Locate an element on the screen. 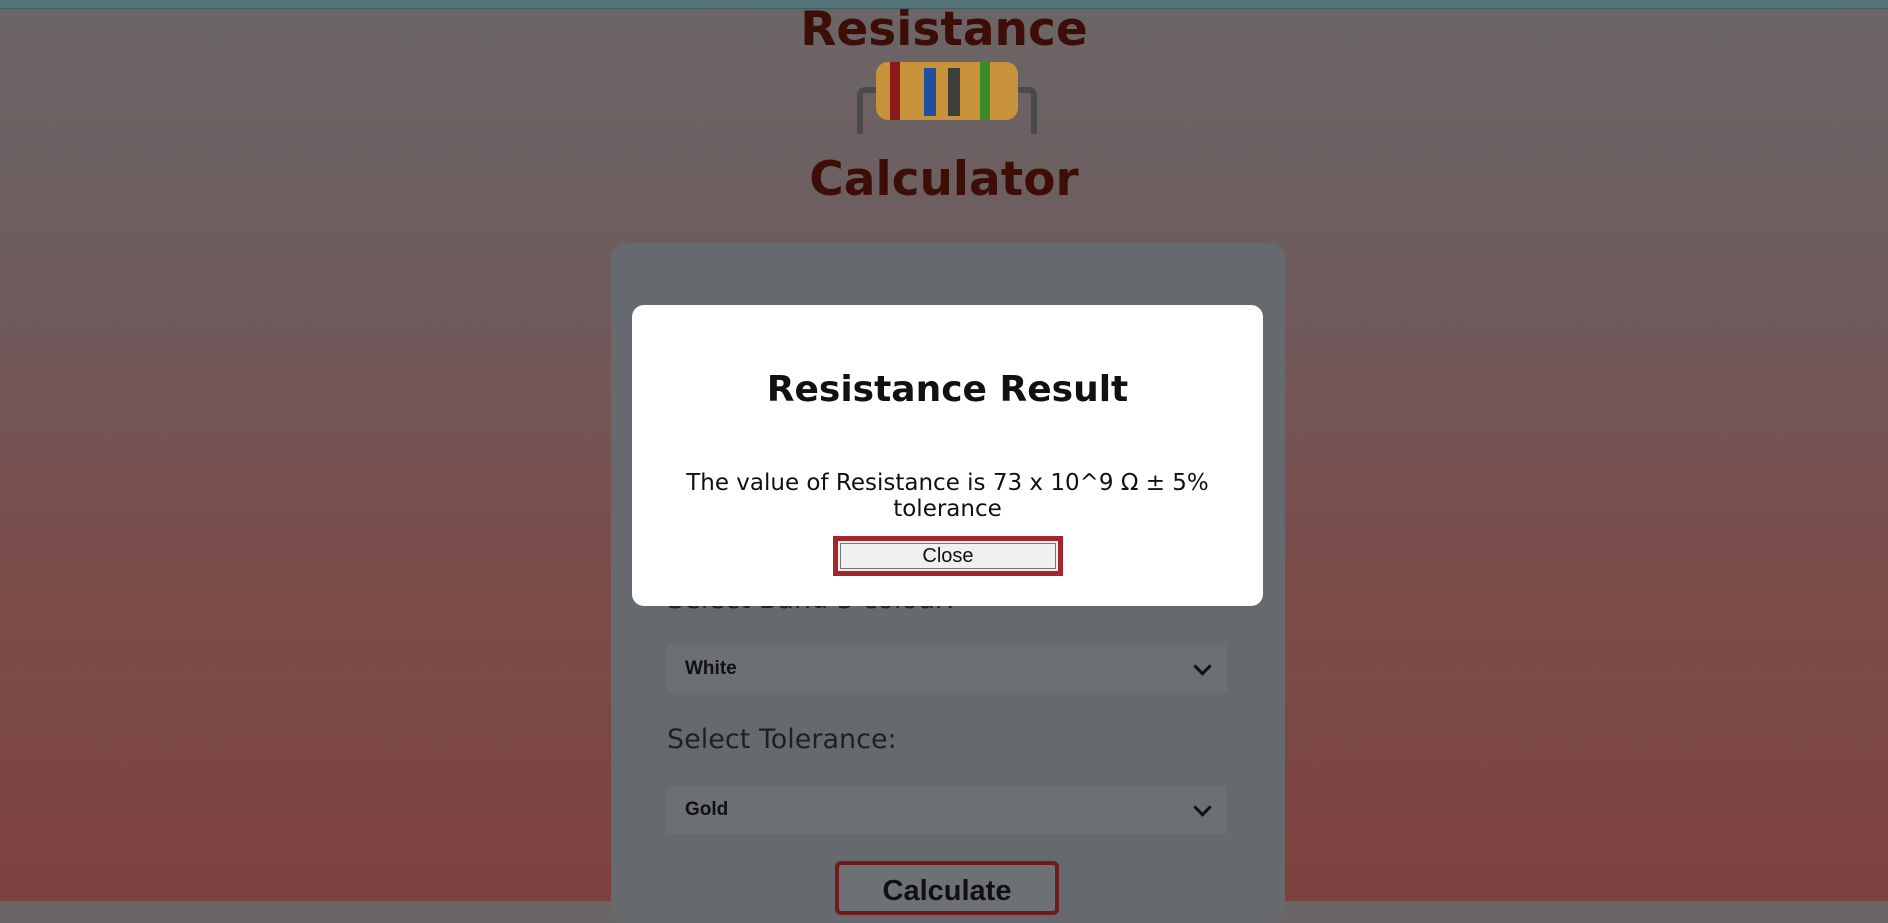 The width and height of the screenshot is (1888, 923). tolerance-selected-value: Gold is located at coordinates (707, 809).